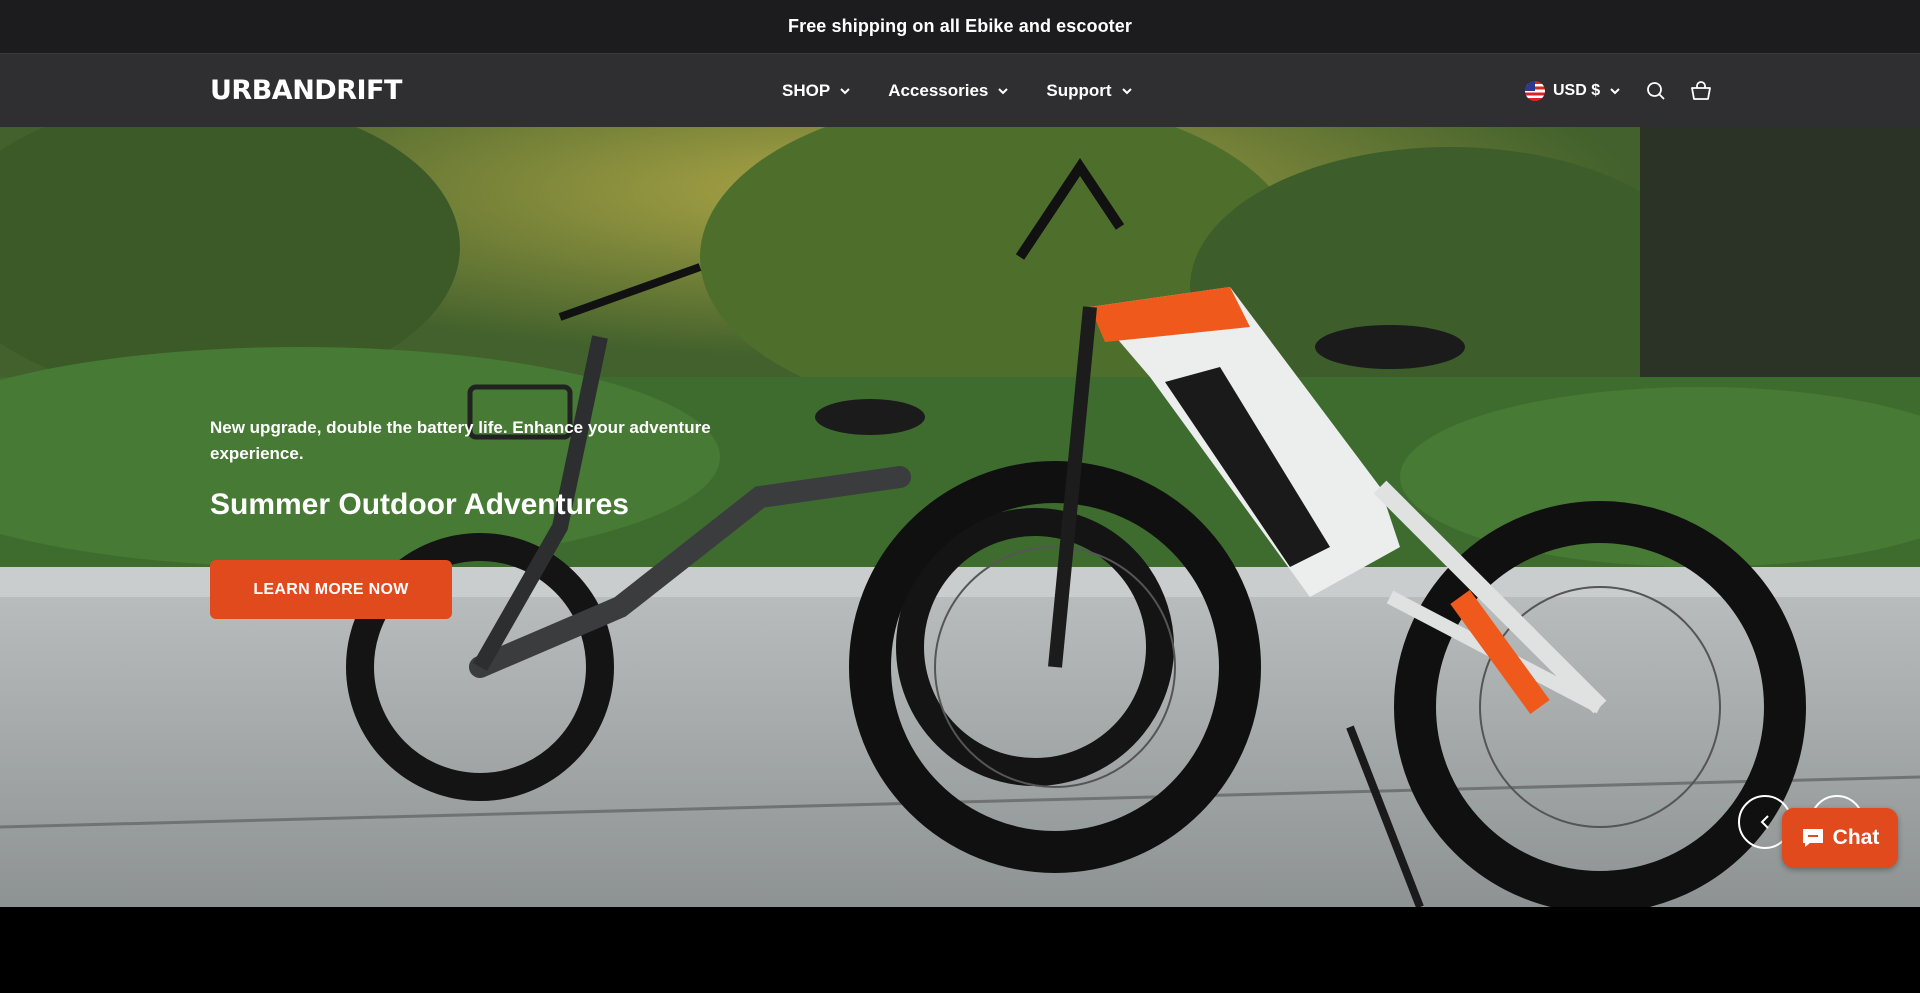  What do you see at coordinates (1079, 90) in the screenshot?
I see `nav-label: Support` at bounding box center [1079, 90].